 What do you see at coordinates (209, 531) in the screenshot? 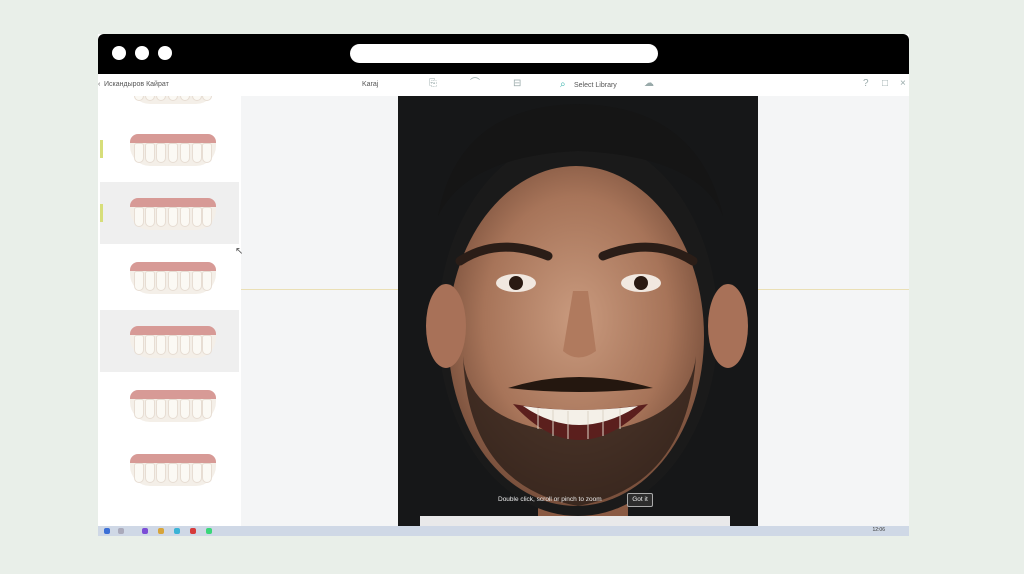
I see `chat-icon` at bounding box center [209, 531].